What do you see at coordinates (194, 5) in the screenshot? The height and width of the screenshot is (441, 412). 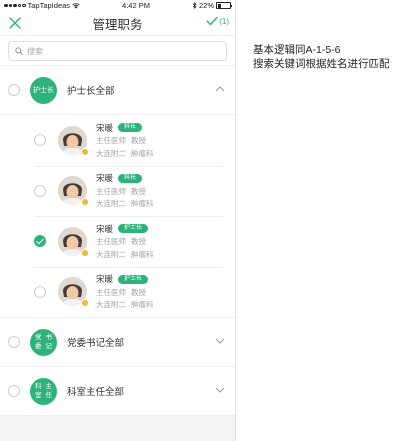 I see `bluetooth-icon` at bounding box center [194, 5].